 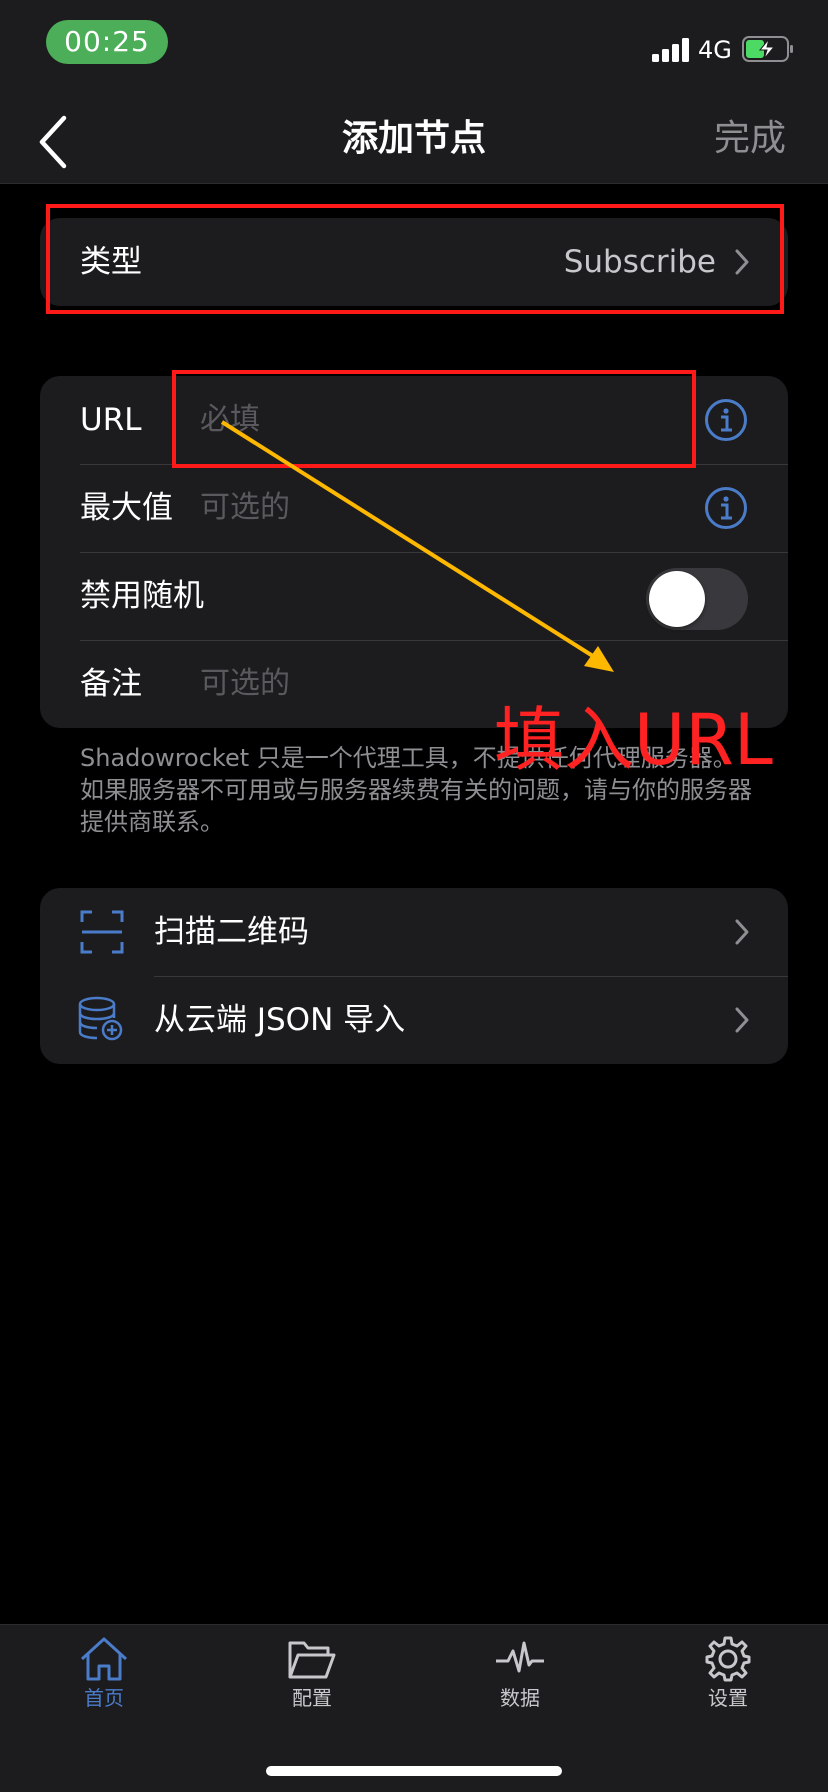 What do you see at coordinates (102, 932) in the screenshot?
I see `qr-scan-icon` at bounding box center [102, 932].